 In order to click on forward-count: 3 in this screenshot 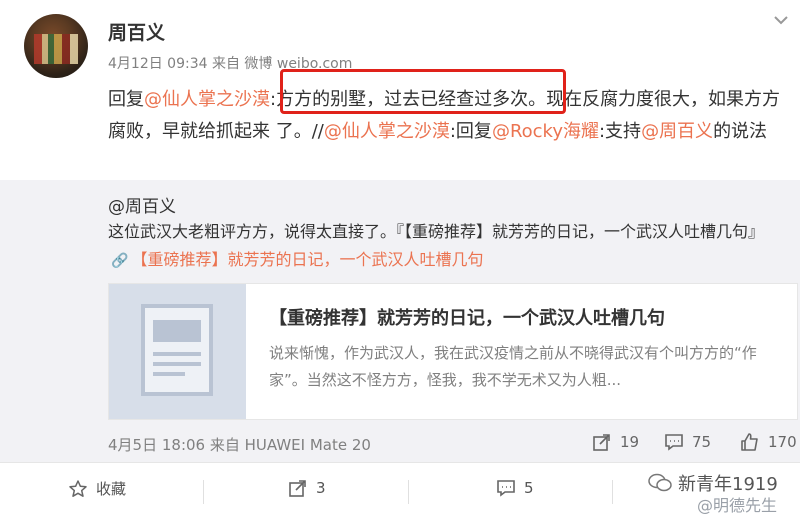, I will do `click(321, 488)`.